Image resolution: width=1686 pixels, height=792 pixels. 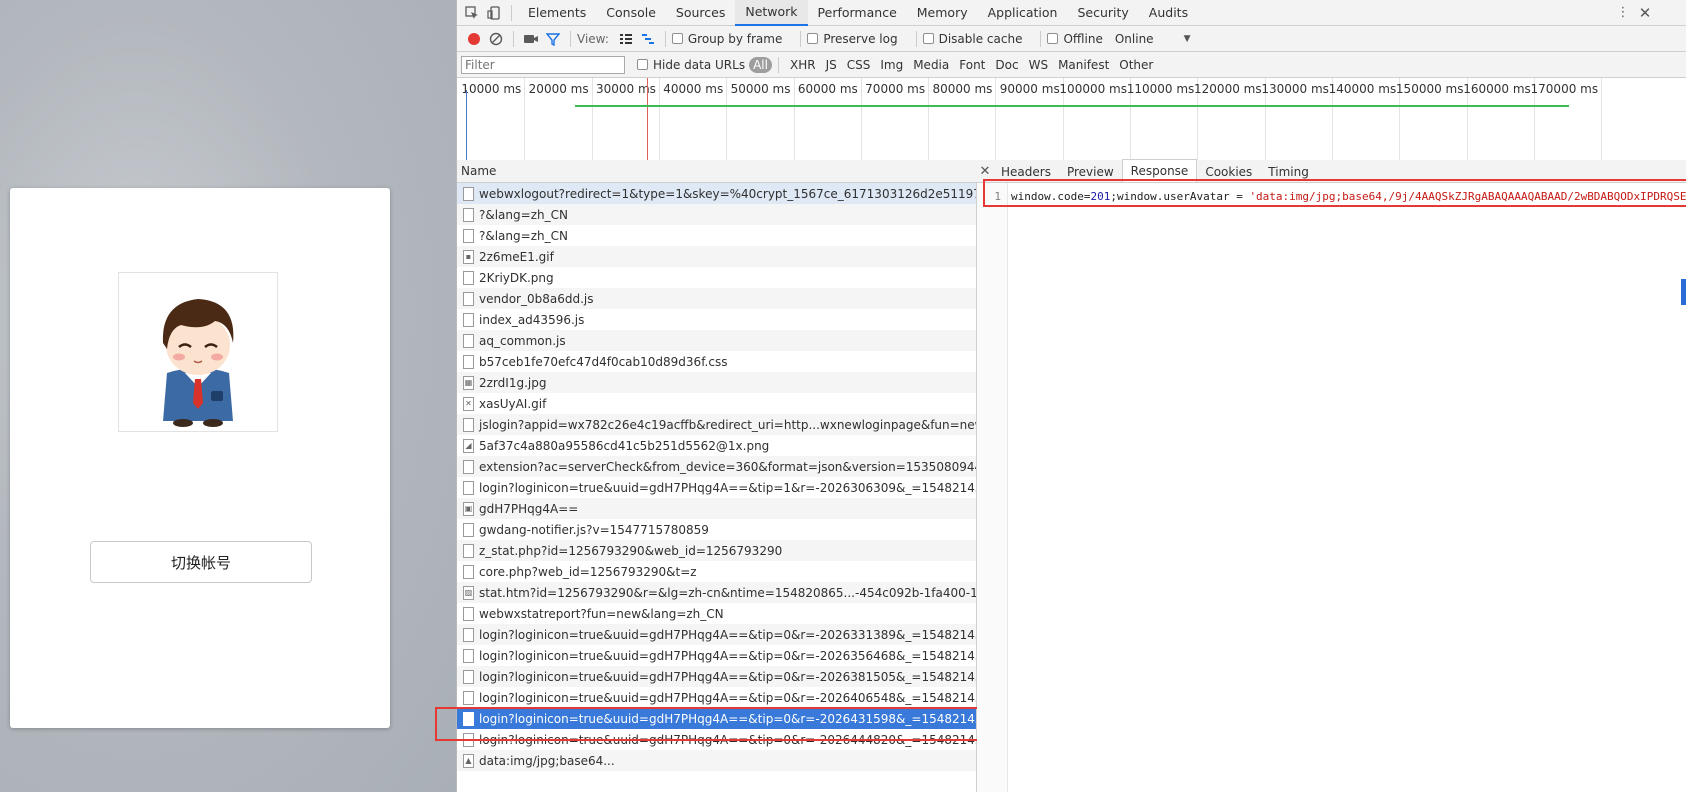 What do you see at coordinates (1180, 196) in the screenshot?
I see `code-text: ;window.userAvatar =` at bounding box center [1180, 196].